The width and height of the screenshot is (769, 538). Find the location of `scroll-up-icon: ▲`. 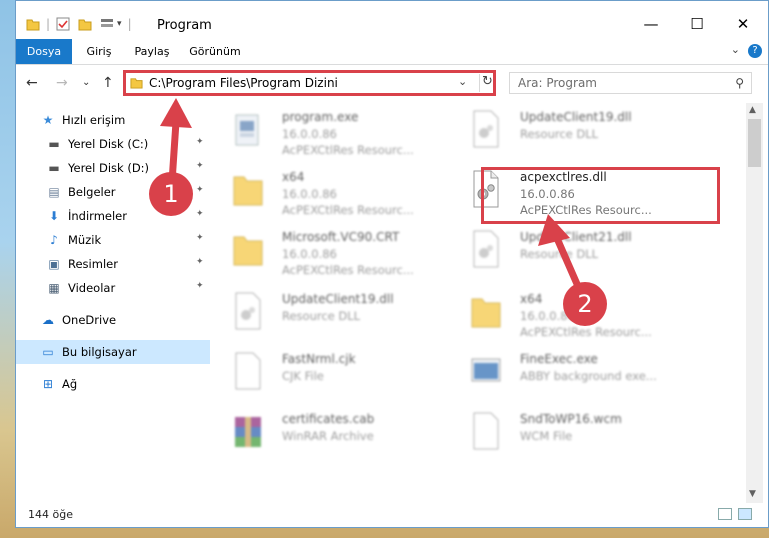

scroll-up-icon: ▲ is located at coordinates (752, 110).